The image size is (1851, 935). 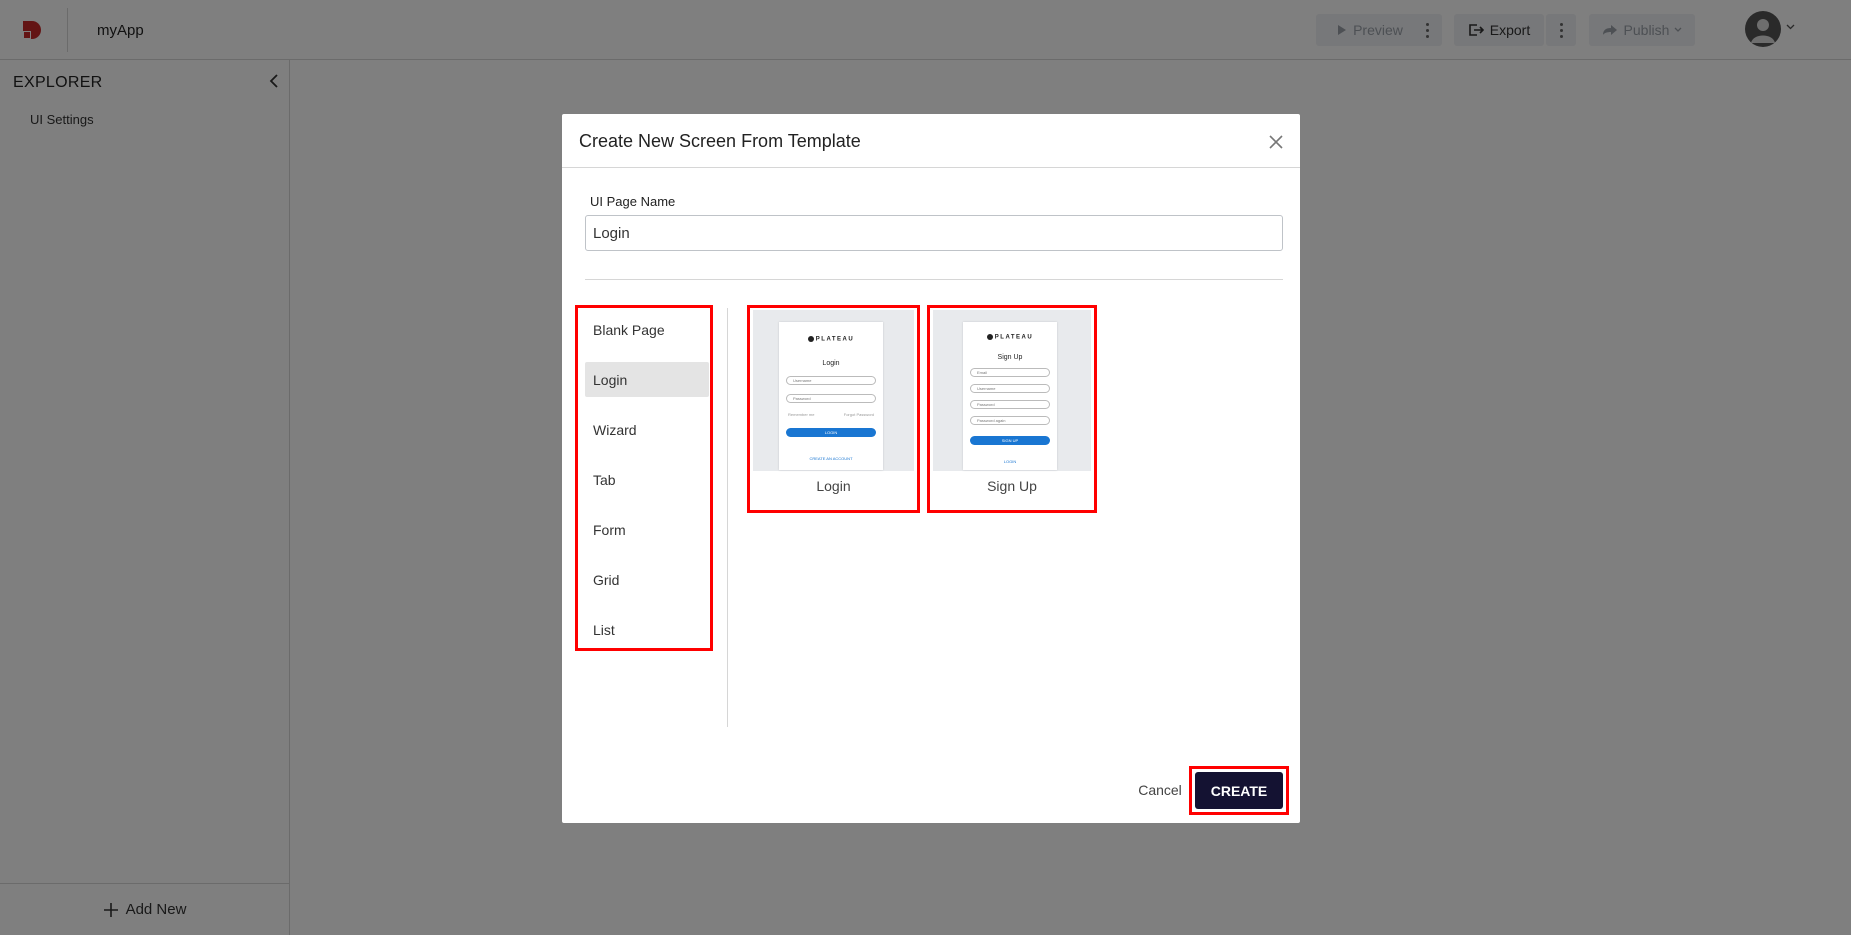 I want to click on category-tab: Tab, so click(x=647, y=479).